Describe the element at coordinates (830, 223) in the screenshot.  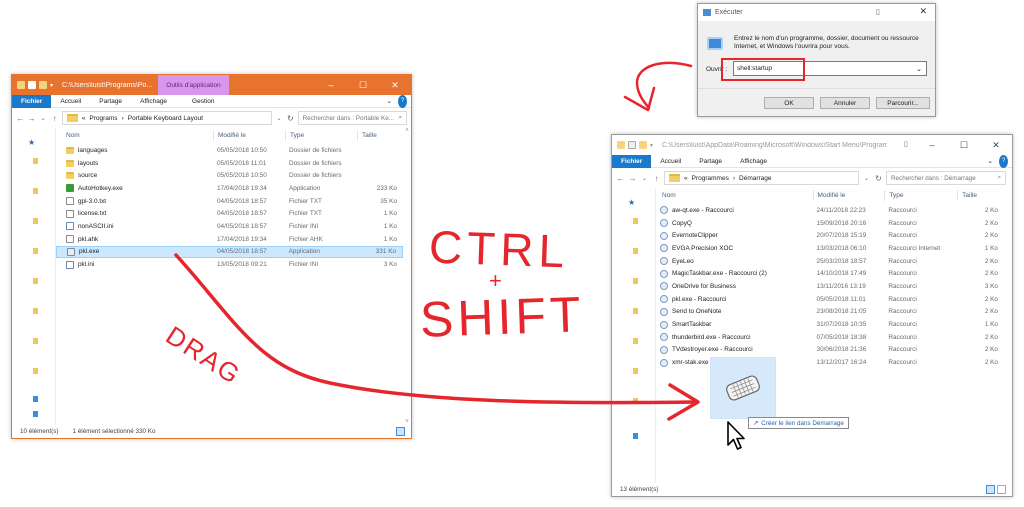
I see `table-row: CopyQ 15/09/2018 20:16 Raccourci 2 Ko` at that location.